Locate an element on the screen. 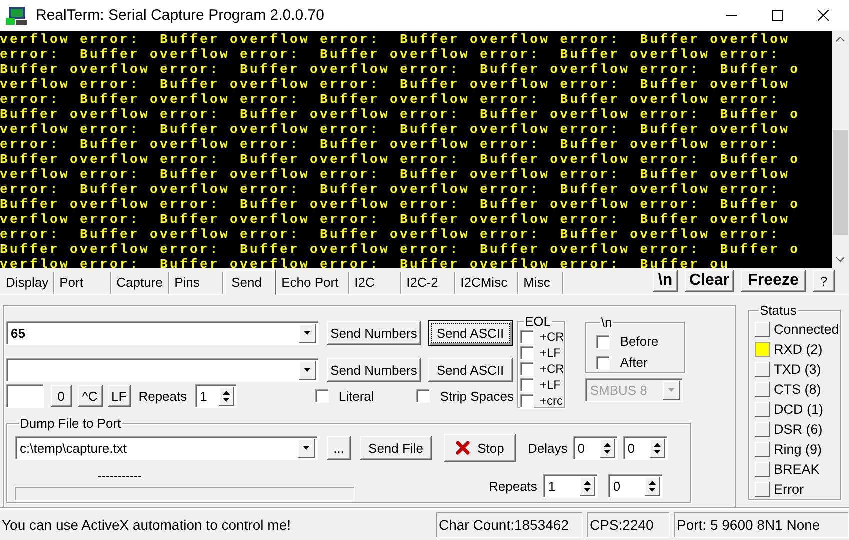 This screenshot has width=849, height=540. status-label: Ring (9) is located at coordinates (798, 449).